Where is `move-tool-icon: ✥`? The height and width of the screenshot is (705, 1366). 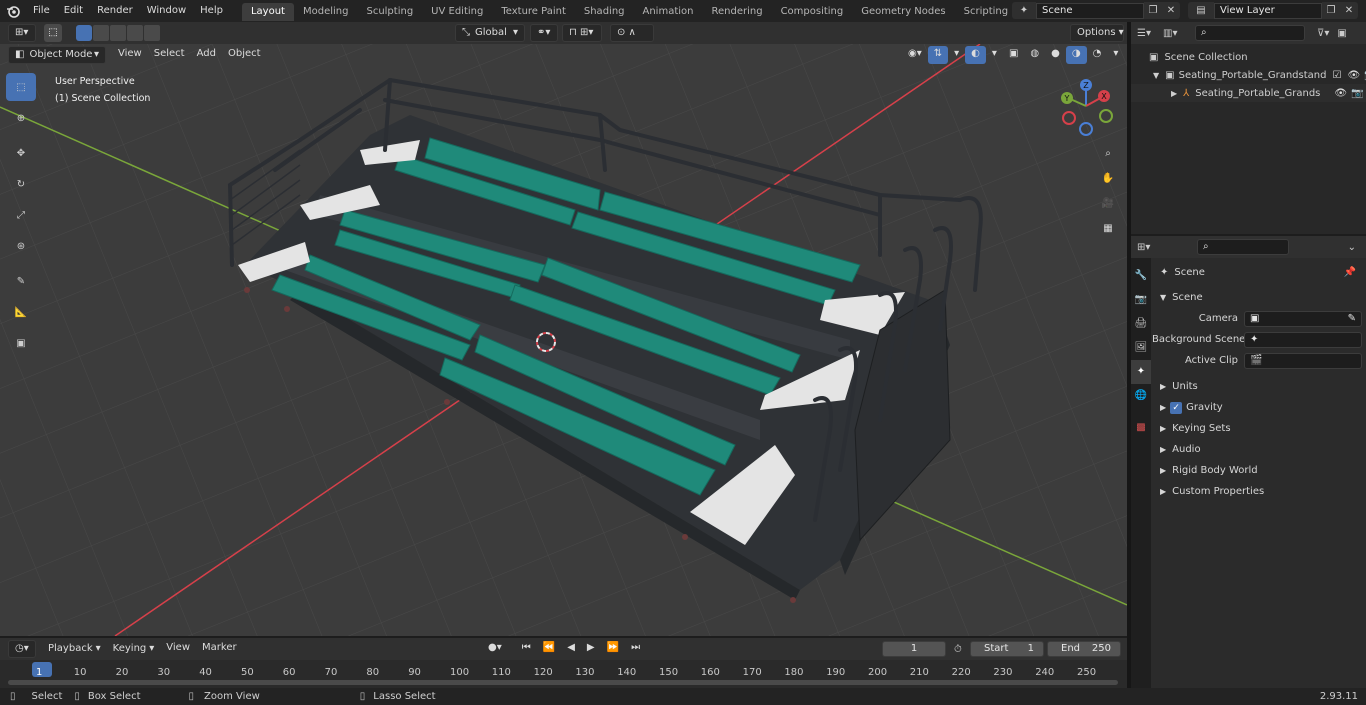 move-tool-icon: ✥ is located at coordinates (21, 153).